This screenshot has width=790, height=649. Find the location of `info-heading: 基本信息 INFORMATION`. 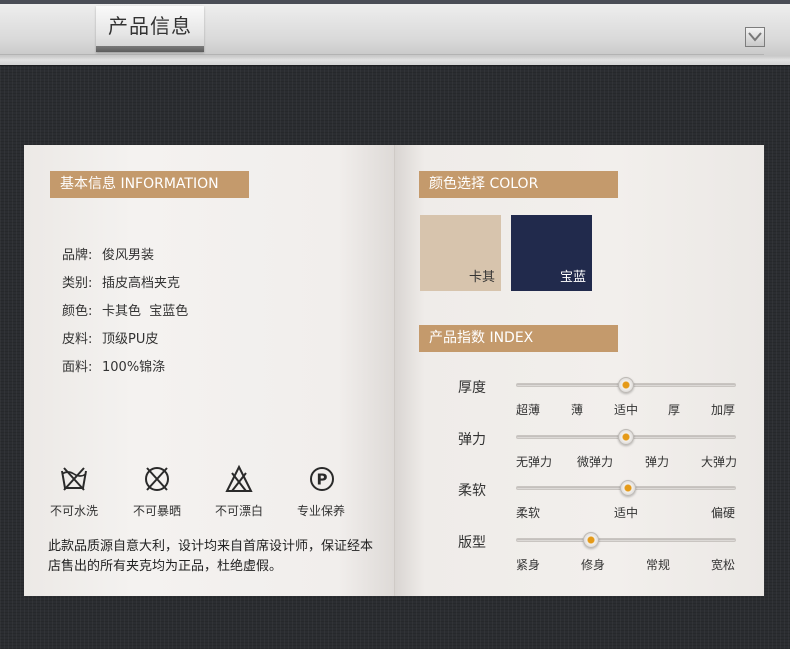

info-heading: 基本信息 INFORMATION is located at coordinates (149, 184).